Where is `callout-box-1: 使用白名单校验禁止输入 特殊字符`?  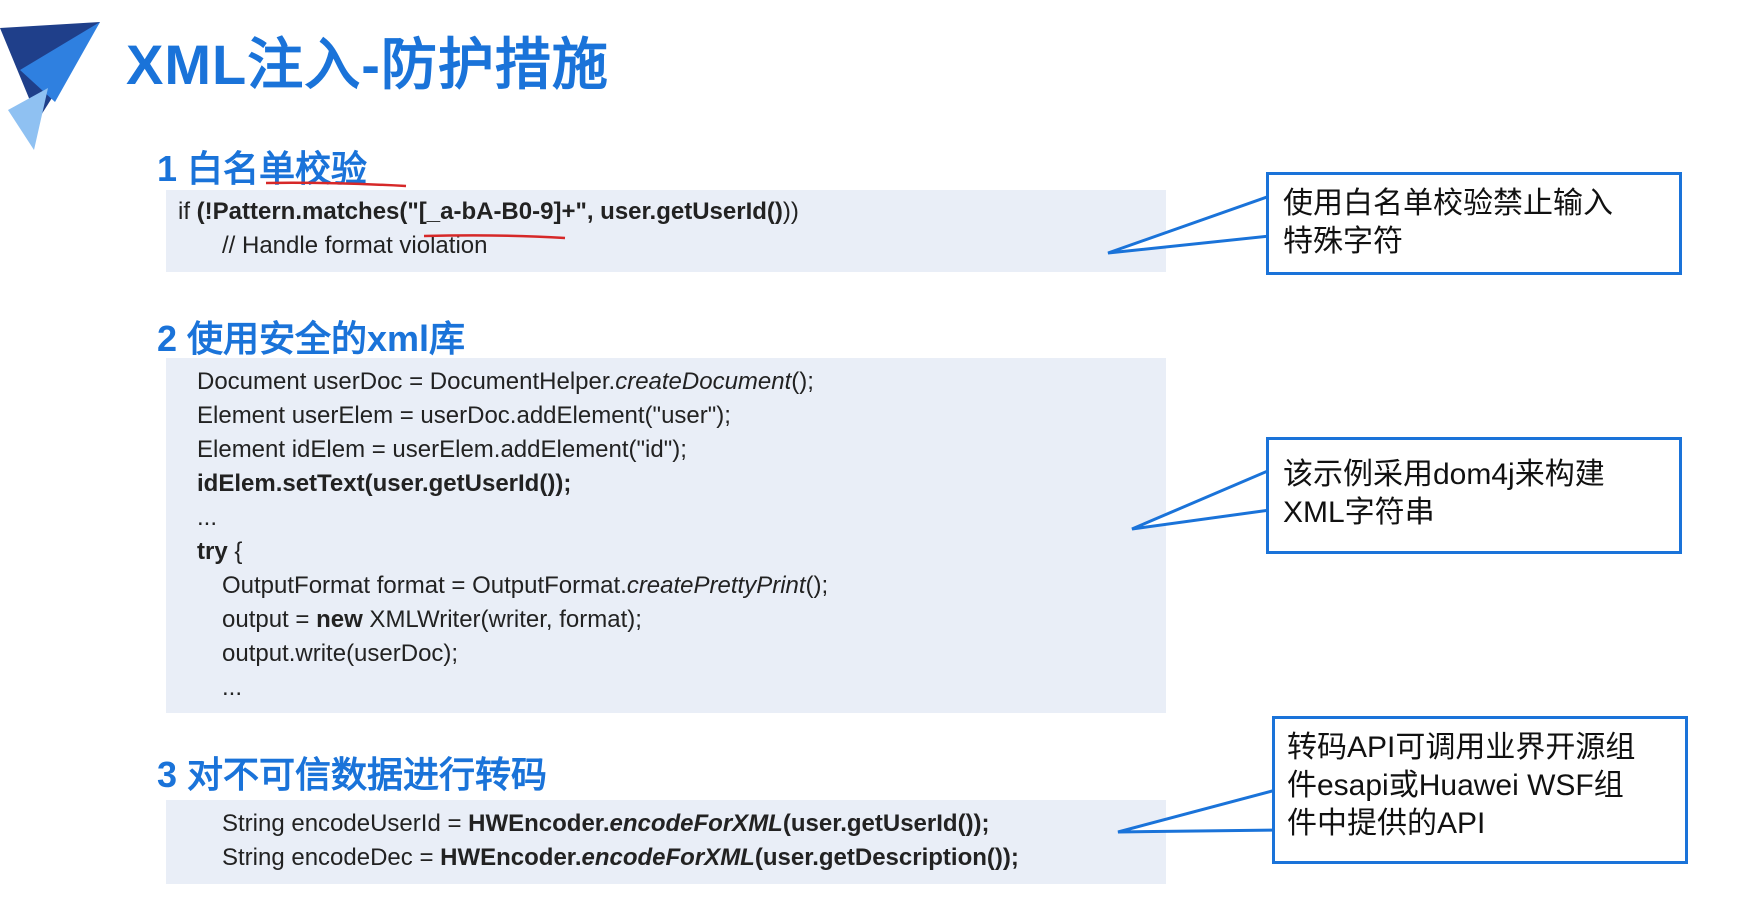
callout-box-1: 使用白名单校验禁止输入 特殊字符 is located at coordinates (1474, 223).